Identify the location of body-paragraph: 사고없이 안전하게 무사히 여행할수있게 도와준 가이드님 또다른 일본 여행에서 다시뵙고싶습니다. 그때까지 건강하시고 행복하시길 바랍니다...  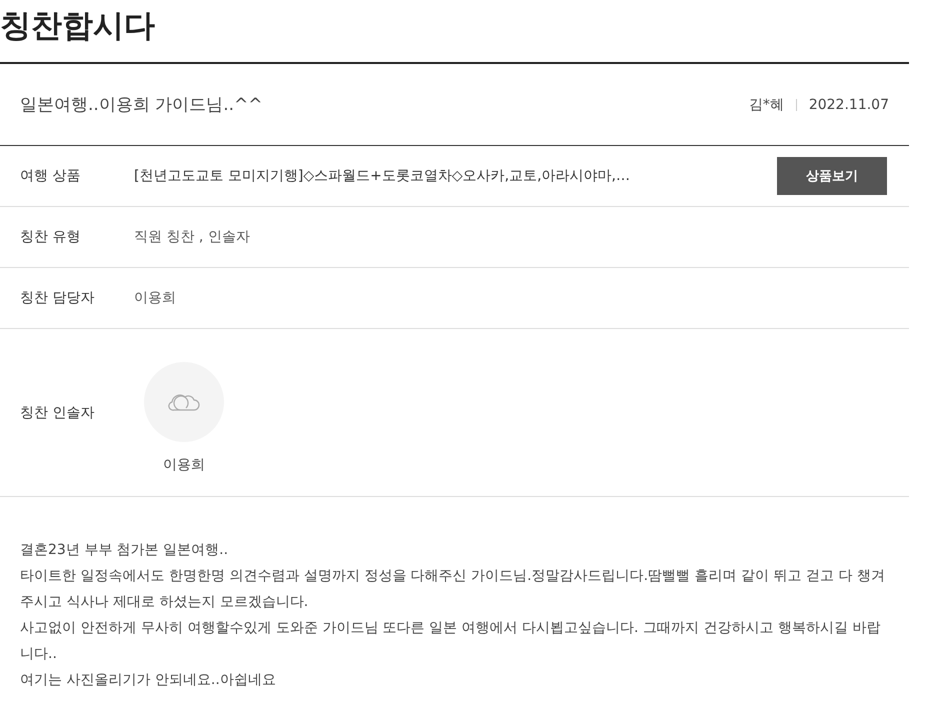
(451, 641).